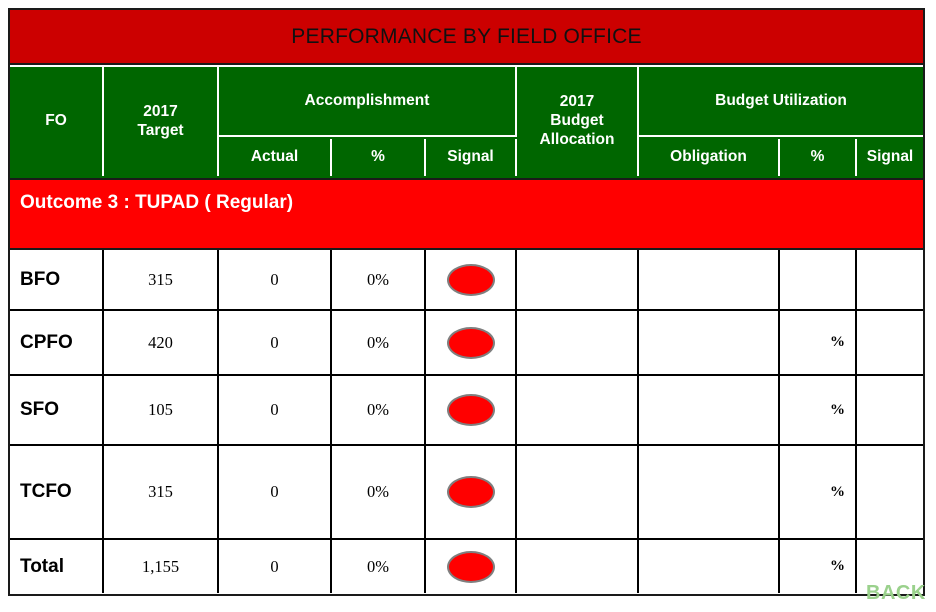  Describe the element at coordinates (57, 342) in the screenshot. I see `cell-fo: CPFO` at that location.